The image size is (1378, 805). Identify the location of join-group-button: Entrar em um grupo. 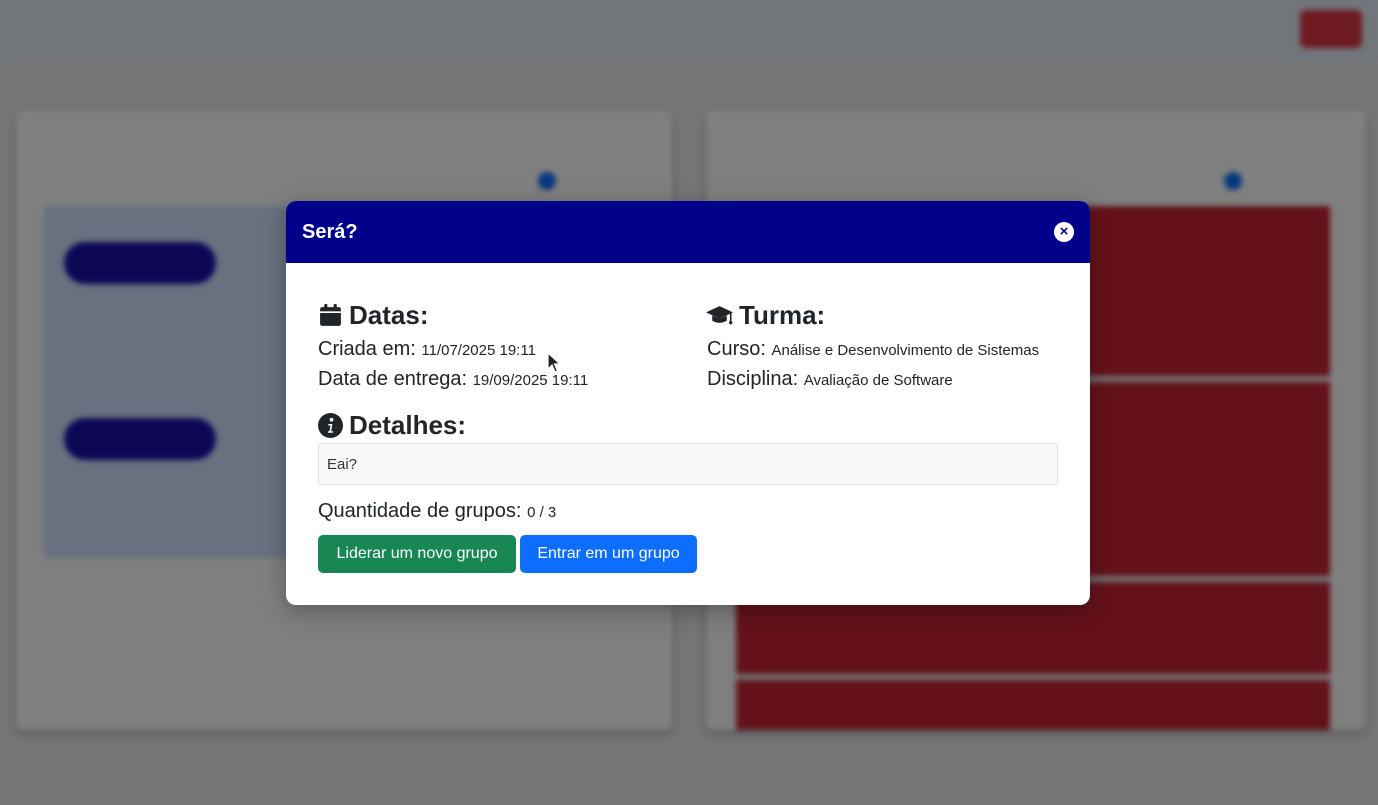
(608, 554).